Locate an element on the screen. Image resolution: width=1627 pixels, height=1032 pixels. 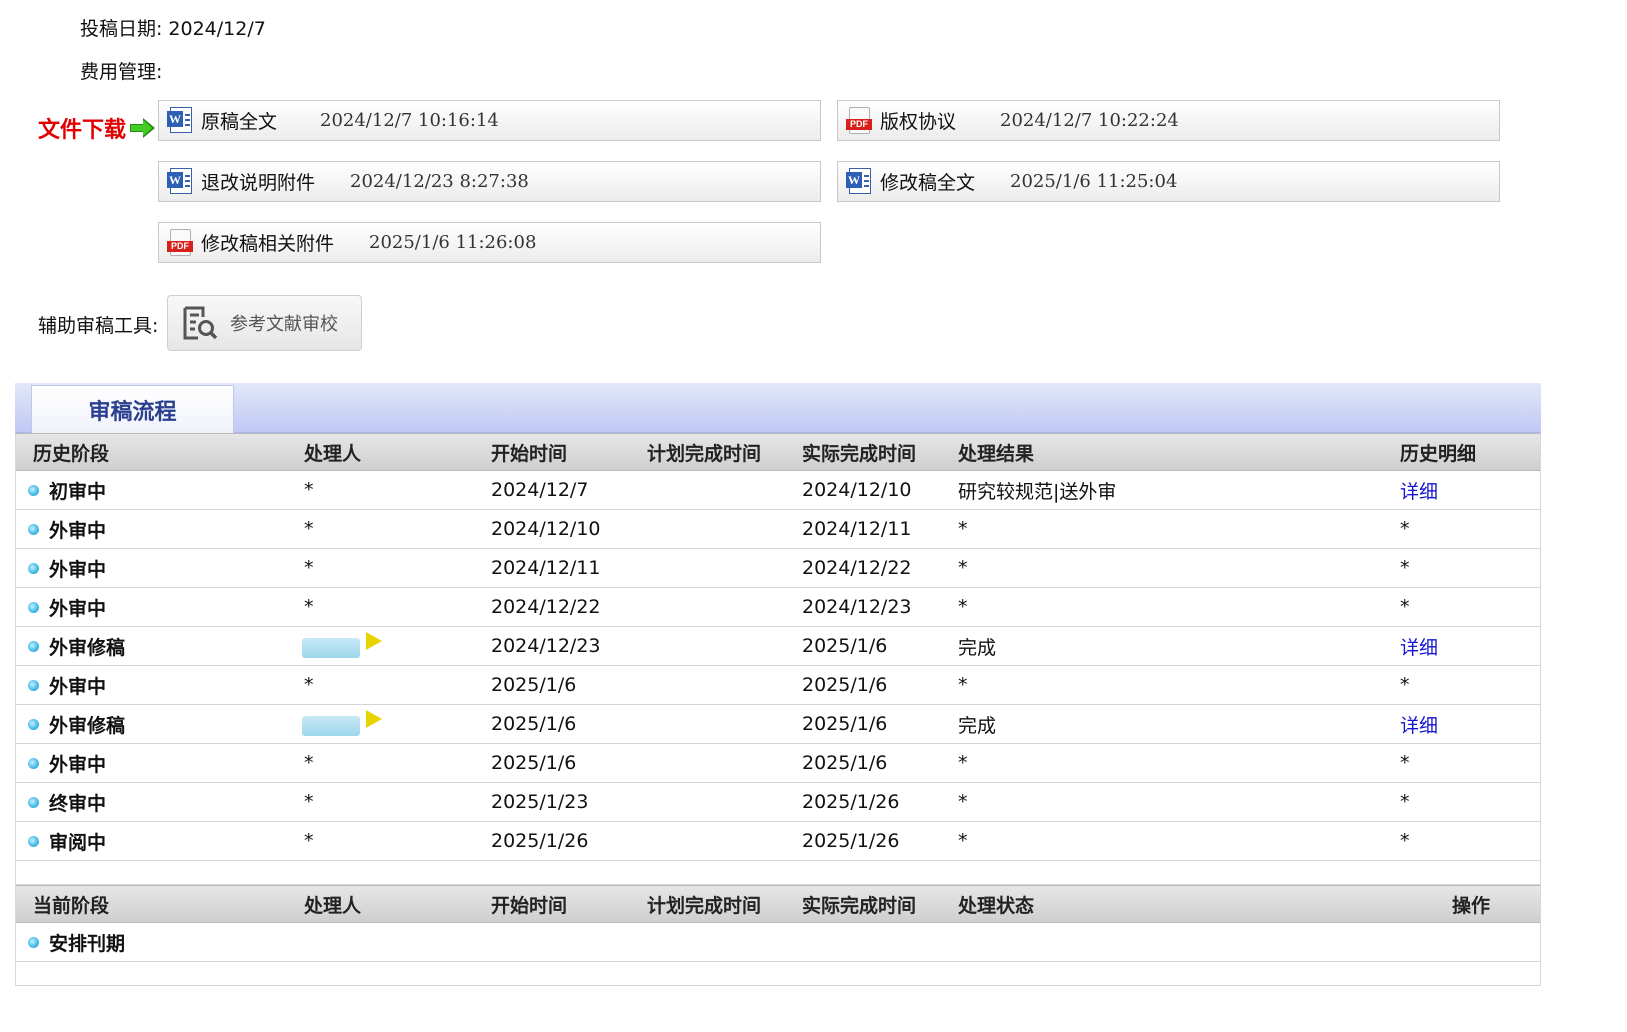
actual-time: 2024/12/11 is located at coordinates (857, 529).